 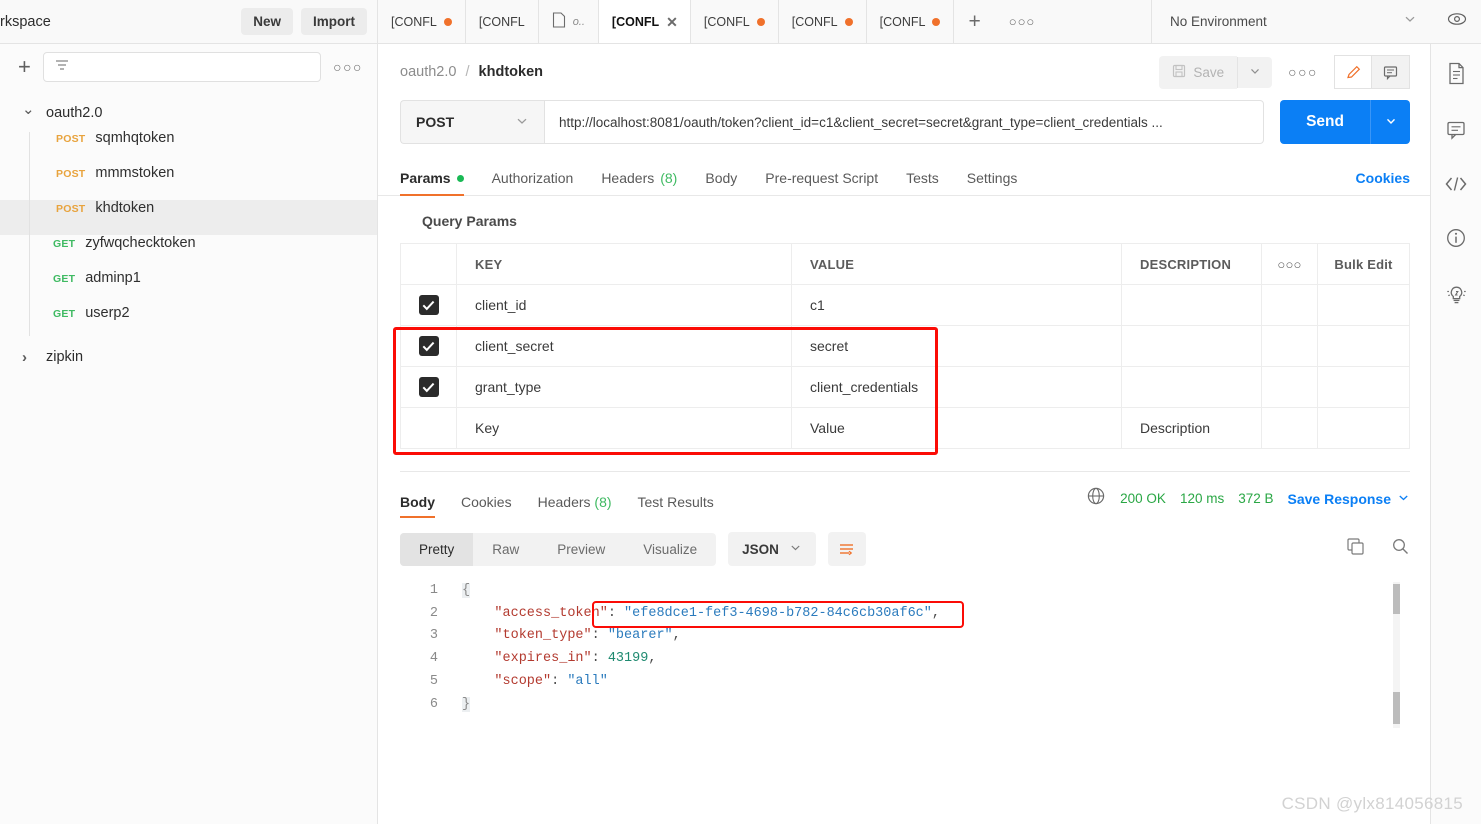 What do you see at coordinates (1191, 428) in the screenshot?
I see `param-empty-description: Description` at bounding box center [1191, 428].